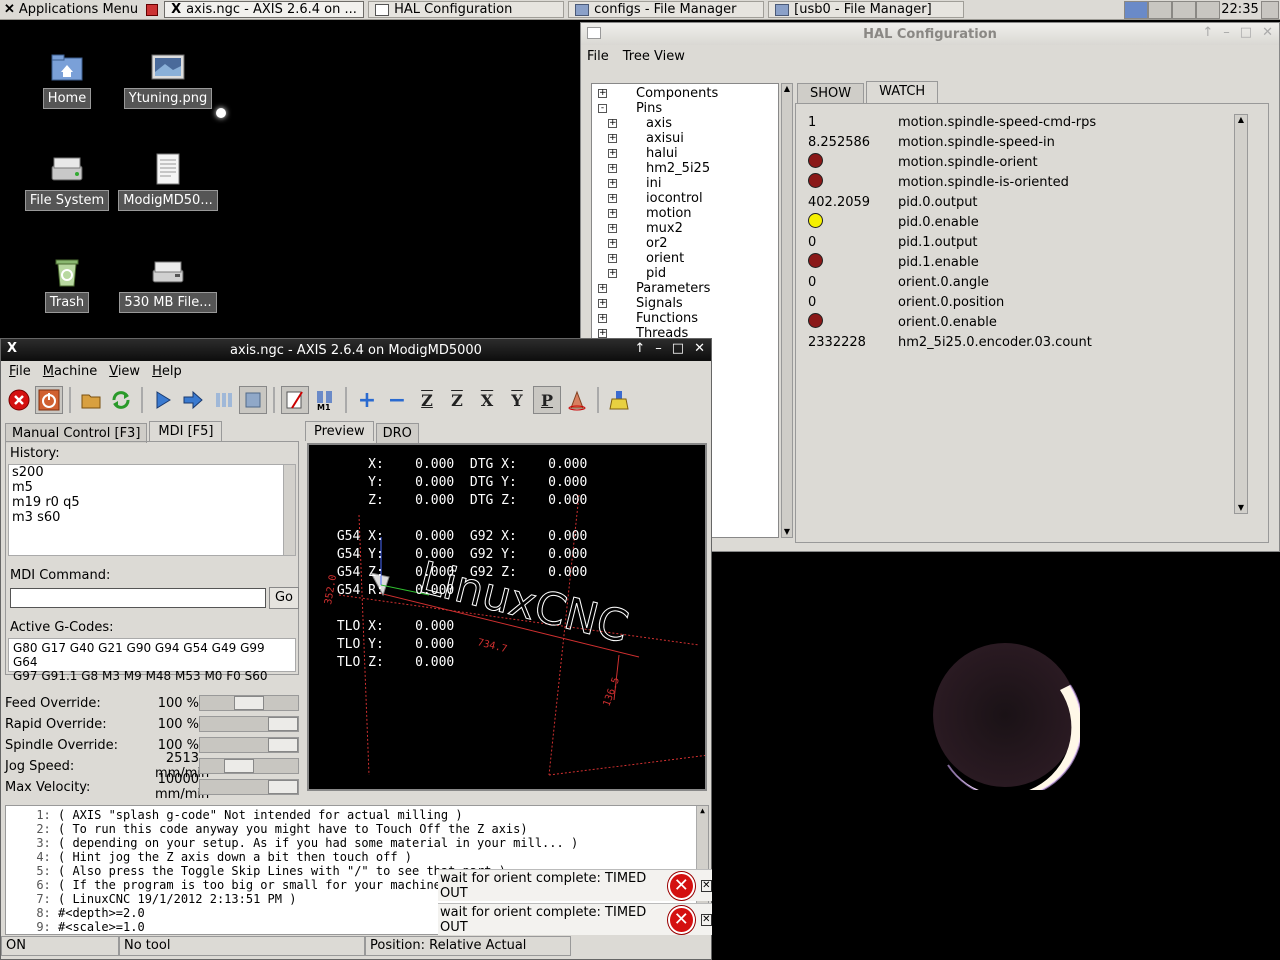 Image resolution: width=1280 pixels, height=960 pixels. I want to click on rotate-icon, so click(577, 400).